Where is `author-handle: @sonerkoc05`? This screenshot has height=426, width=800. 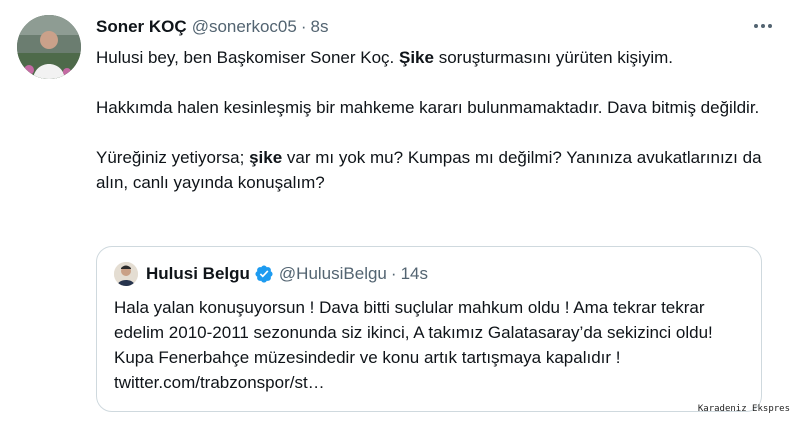 author-handle: @sonerkoc05 is located at coordinates (244, 27).